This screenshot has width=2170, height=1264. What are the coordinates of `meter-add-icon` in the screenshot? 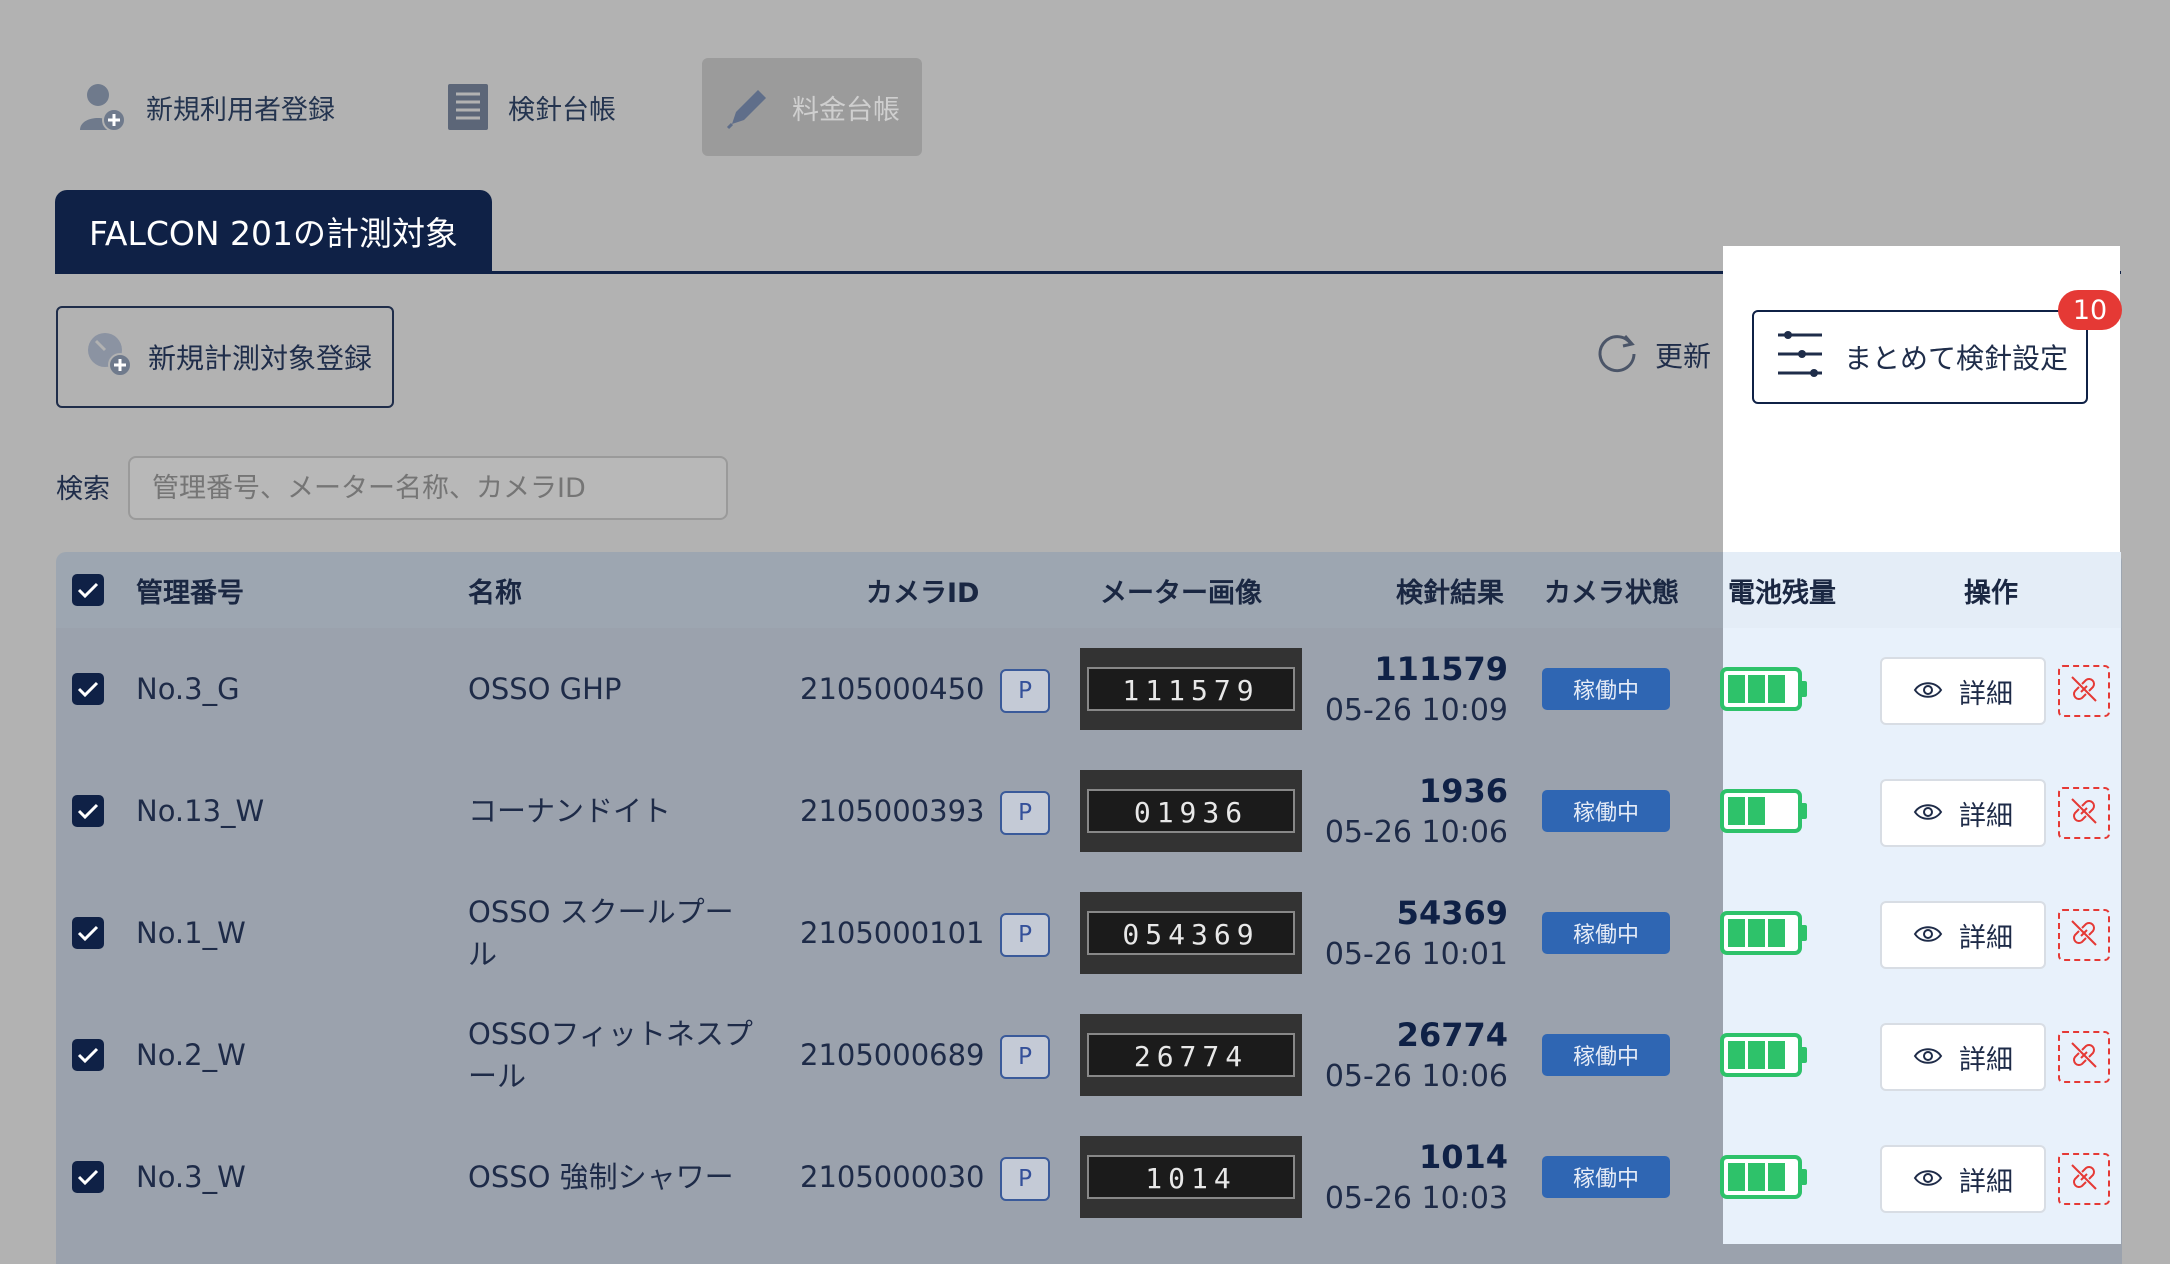 It's located at (109, 357).